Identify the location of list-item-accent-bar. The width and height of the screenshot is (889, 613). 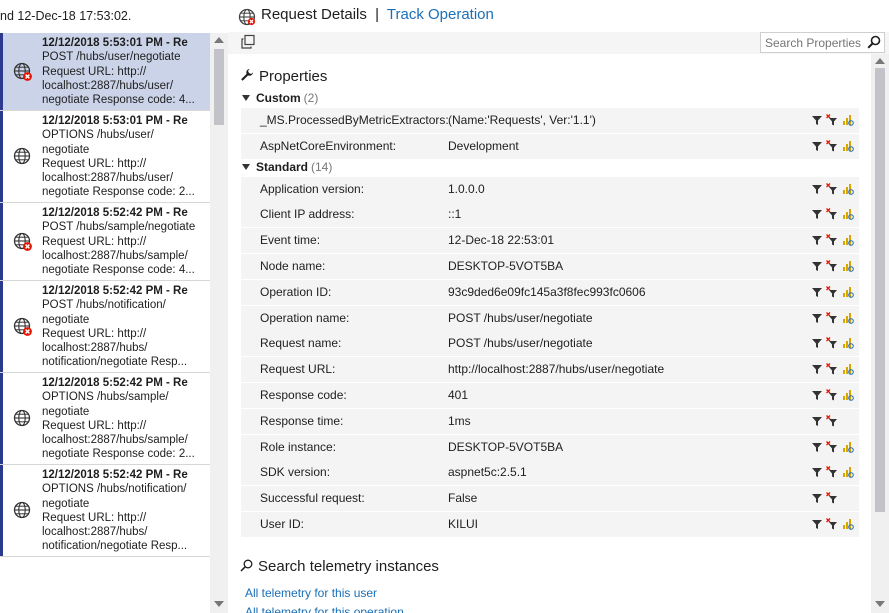
(1, 71).